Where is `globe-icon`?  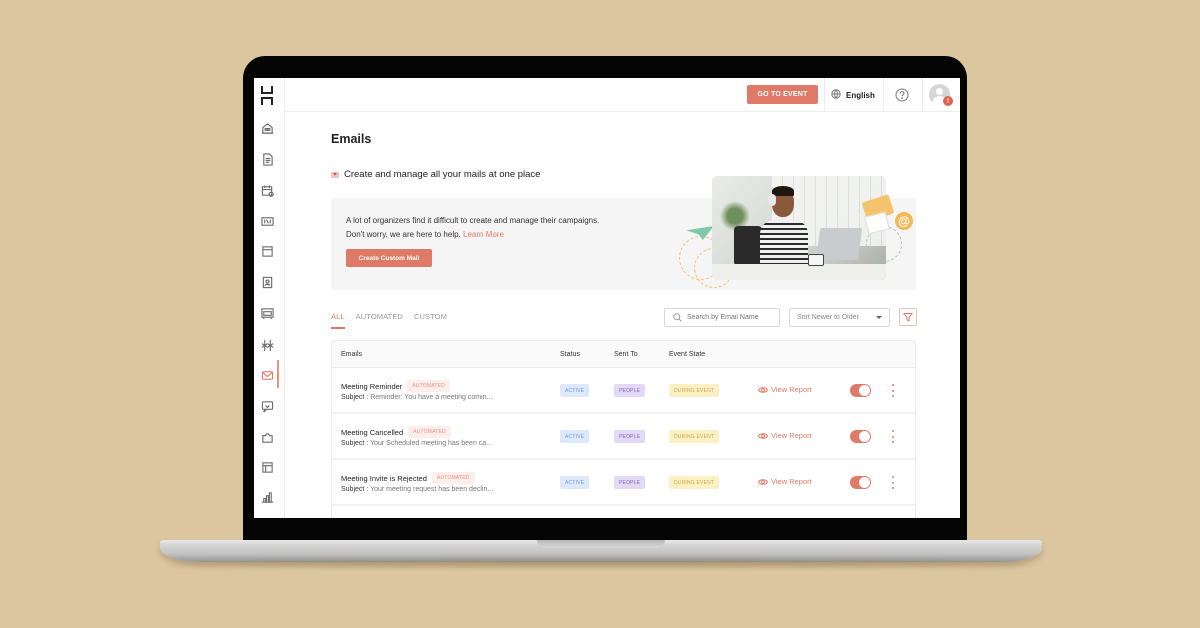 globe-icon is located at coordinates (836, 95).